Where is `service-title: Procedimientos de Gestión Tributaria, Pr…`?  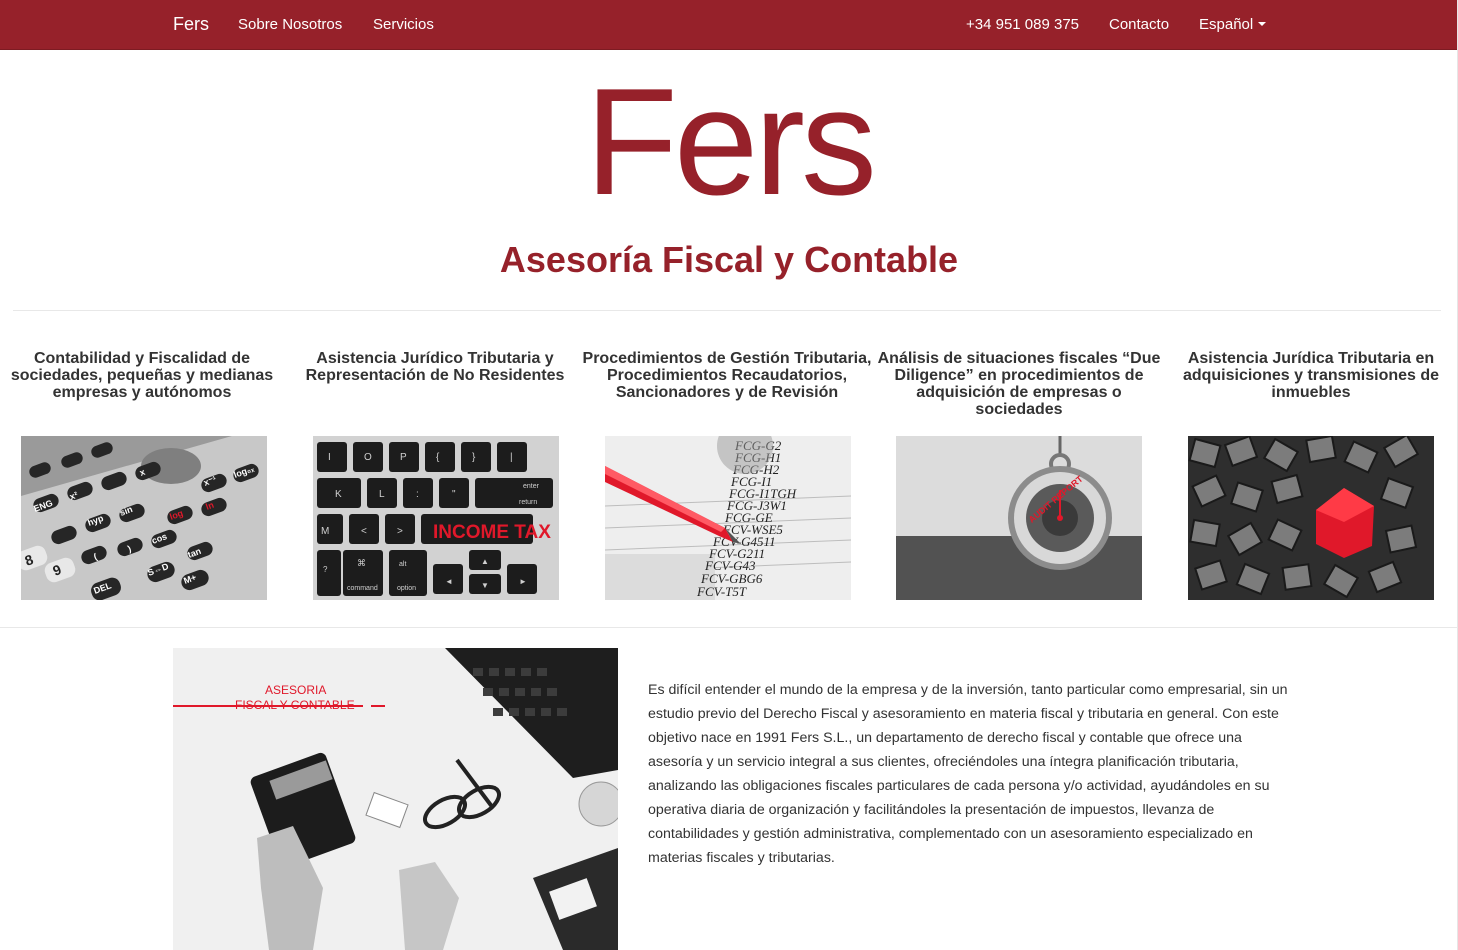
service-title: Procedimientos de Gestión Tributaria, Pr… is located at coordinates (727, 375).